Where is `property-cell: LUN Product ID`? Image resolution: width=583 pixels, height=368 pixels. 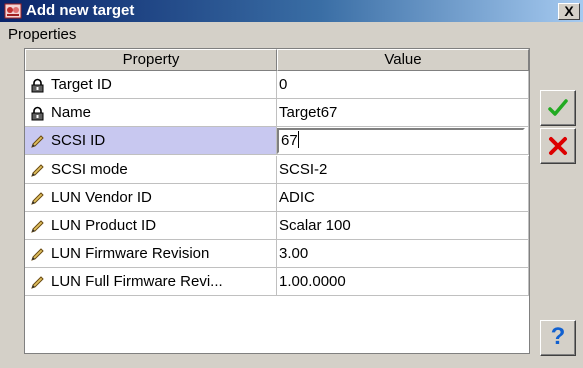 property-cell: LUN Product ID is located at coordinates (151, 226).